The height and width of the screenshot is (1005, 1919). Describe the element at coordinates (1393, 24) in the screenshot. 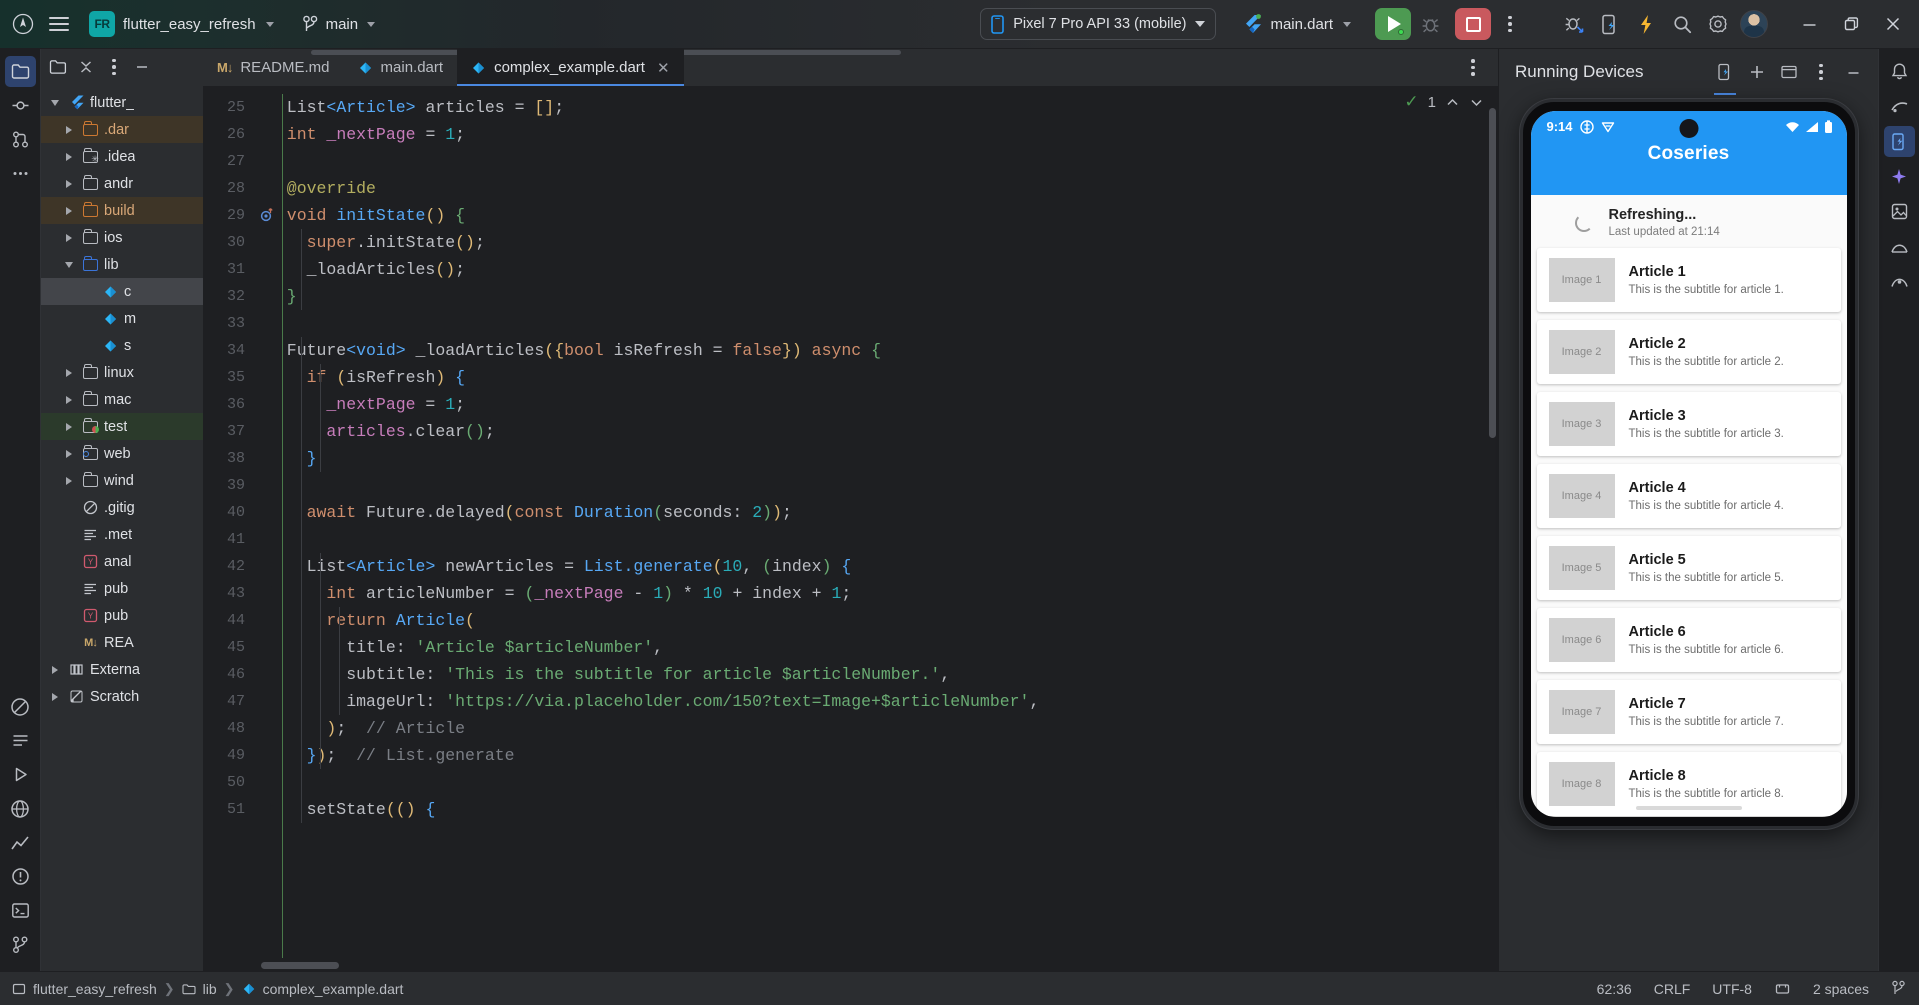

I see `run-button` at that location.